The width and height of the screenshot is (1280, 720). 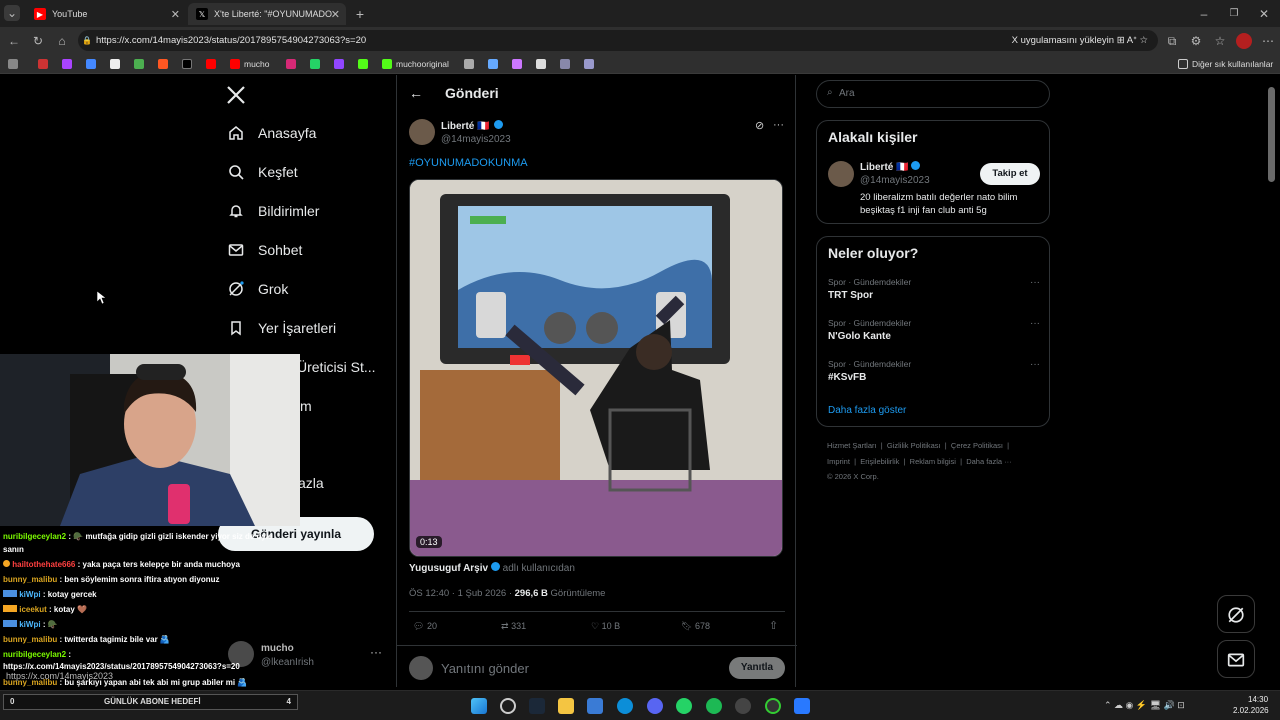 What do you see at coordinates (841, 174) in the screenshot?
I see `person-avatar` at bounding box center [841, 174].